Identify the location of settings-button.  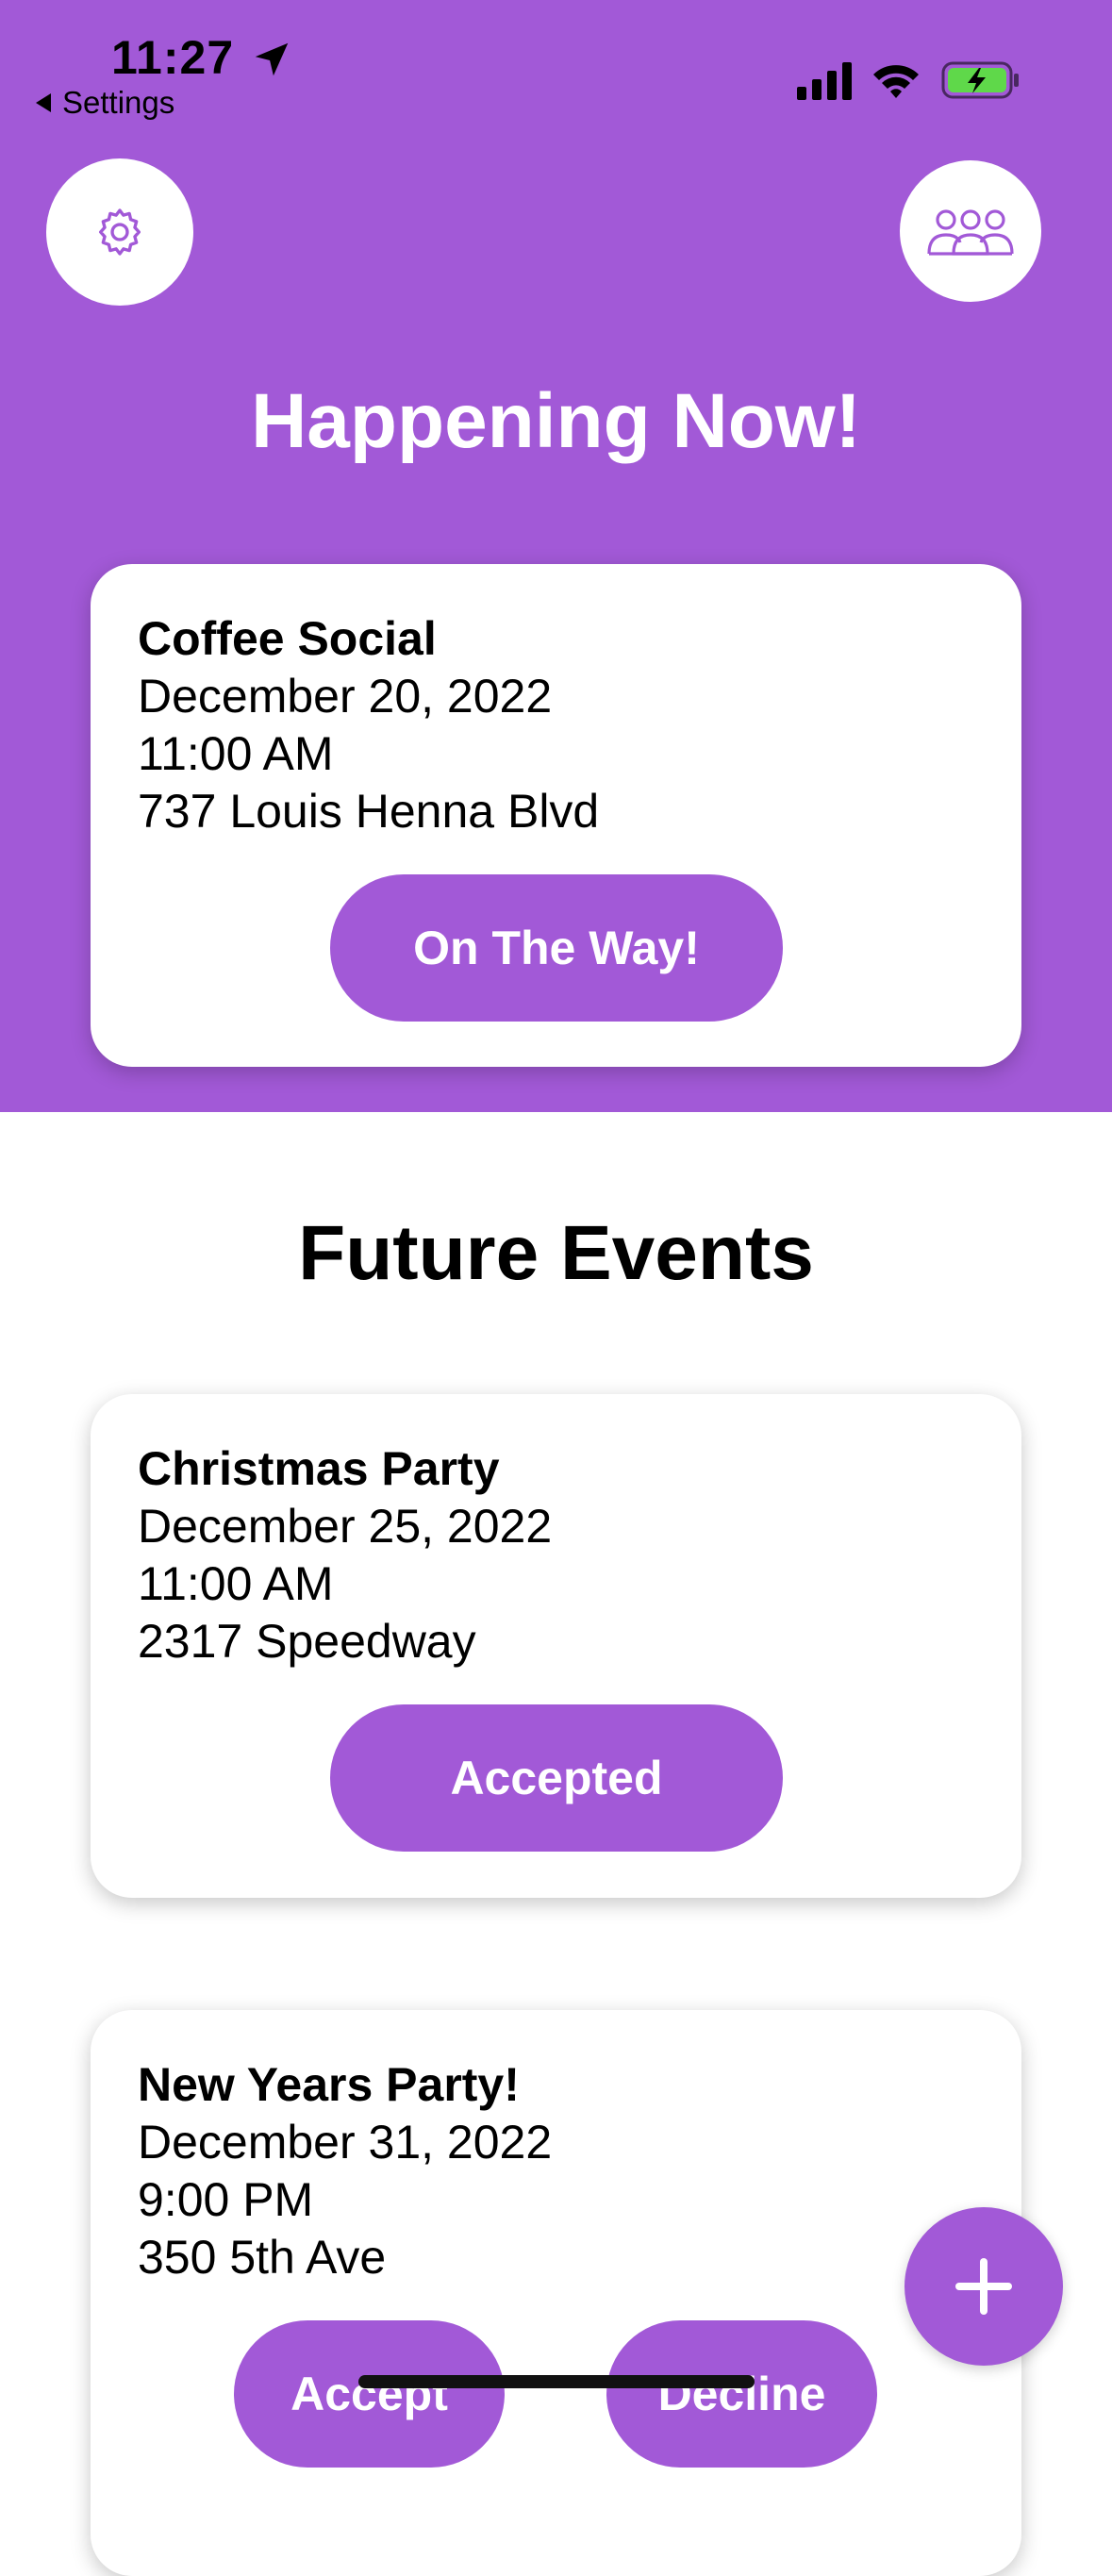
(119, 232).